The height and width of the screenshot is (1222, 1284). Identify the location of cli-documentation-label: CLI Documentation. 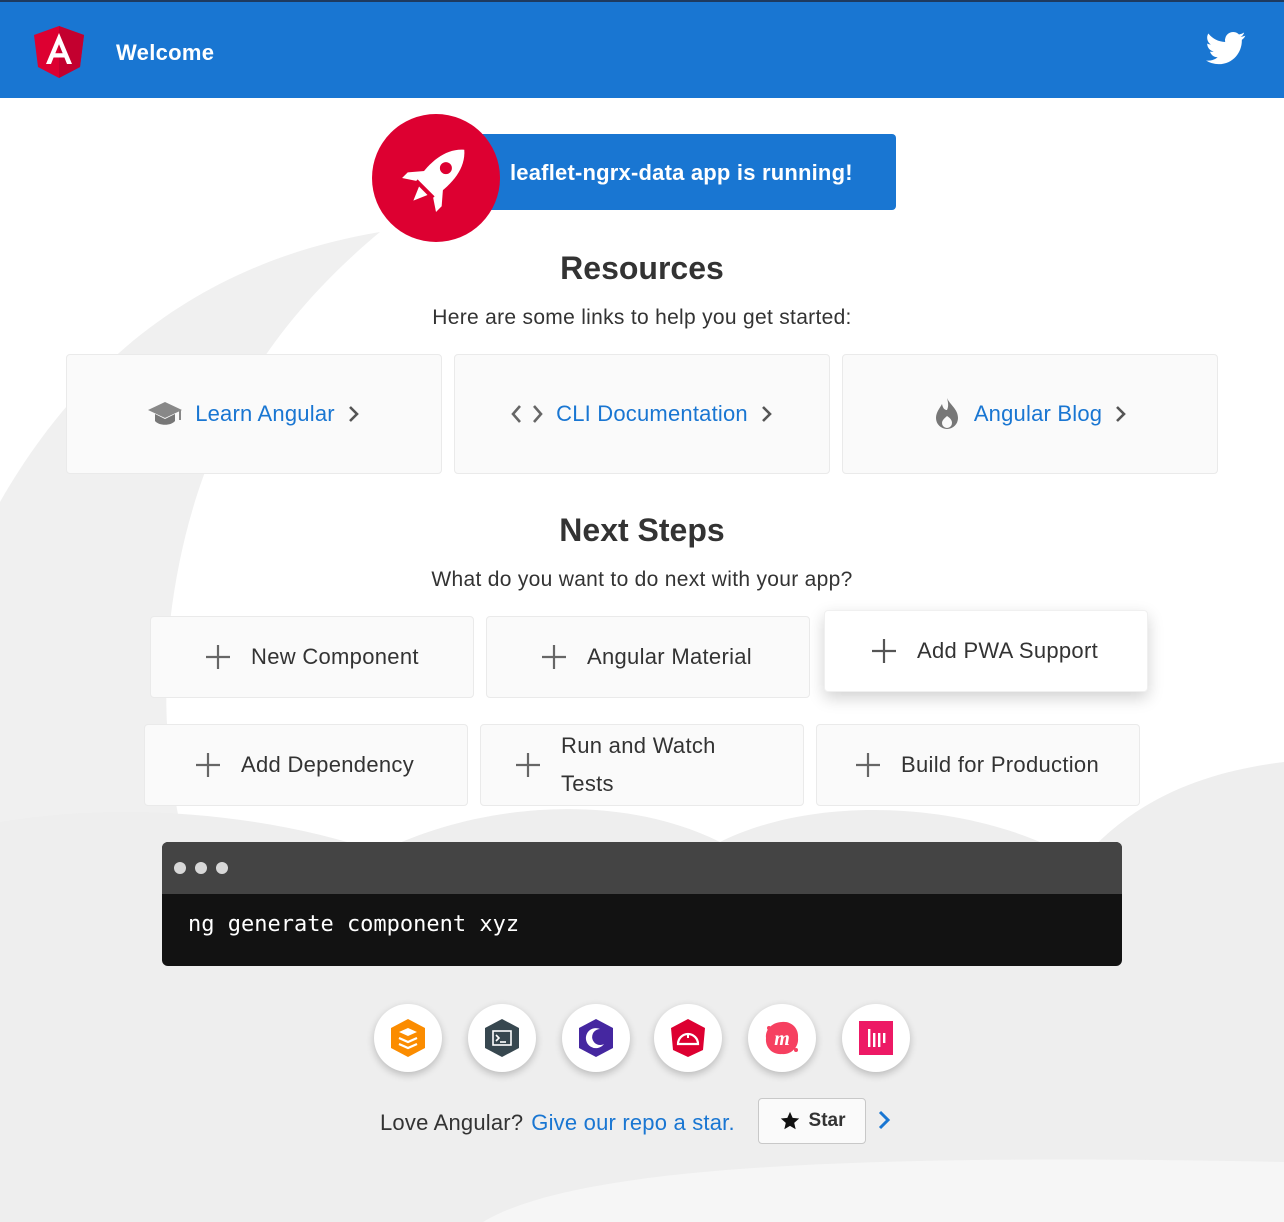
(652, 413).